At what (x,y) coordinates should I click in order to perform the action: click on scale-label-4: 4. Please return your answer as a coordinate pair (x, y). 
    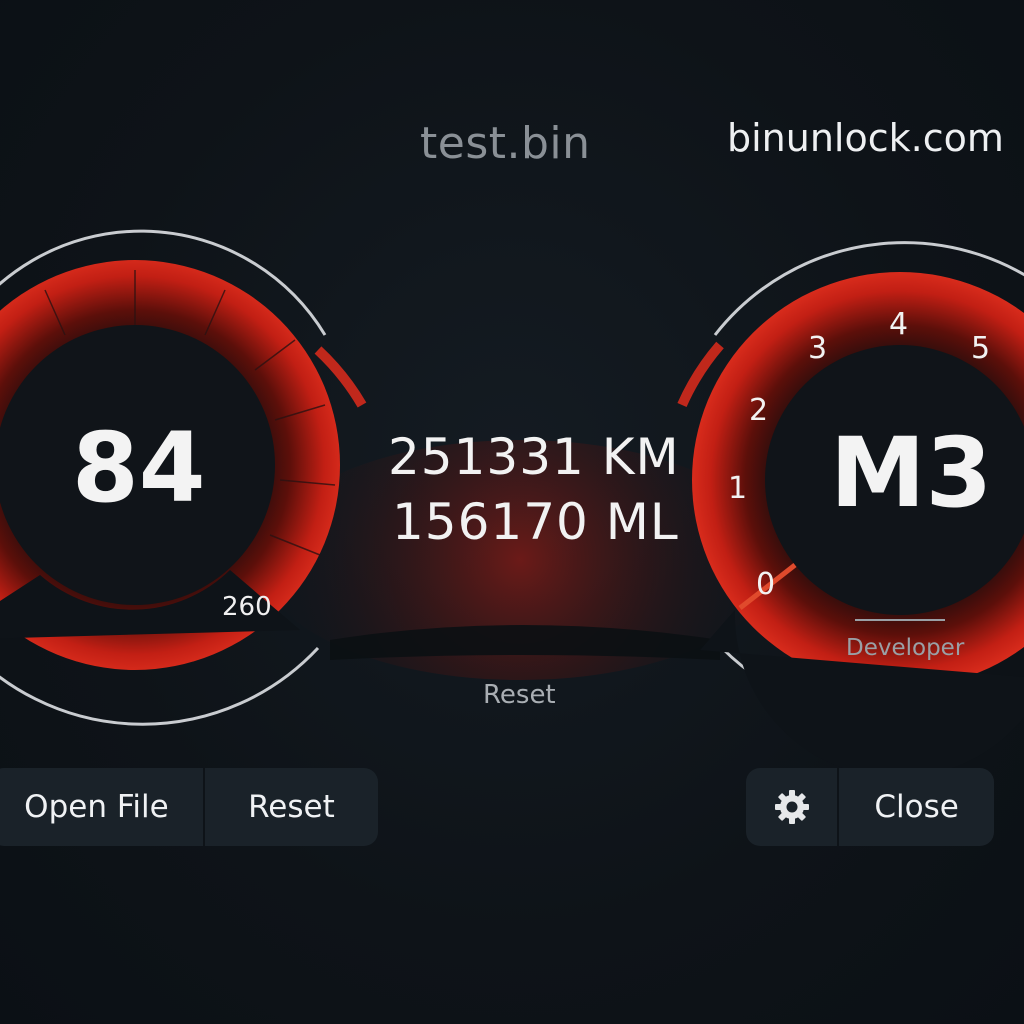
    Looking at the image, I should click on (898, 324).